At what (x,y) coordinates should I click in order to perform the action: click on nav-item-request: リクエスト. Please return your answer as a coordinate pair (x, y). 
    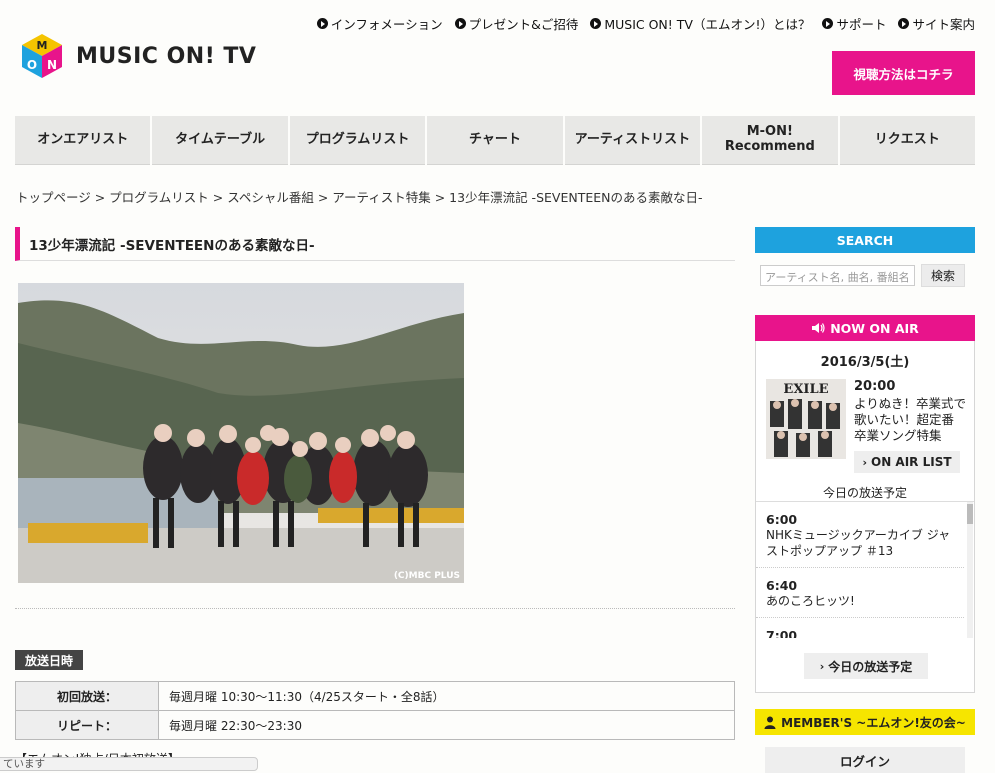
    Looking at the image, I should click on (907, 140).